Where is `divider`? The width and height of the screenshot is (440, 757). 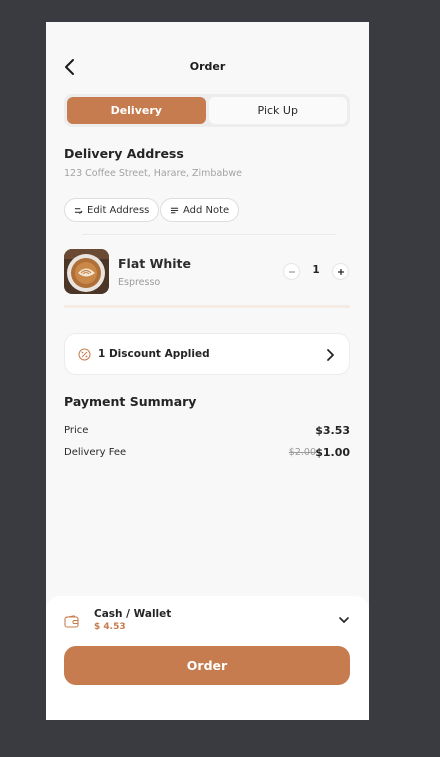 divider is located at coordinates (209, 234).